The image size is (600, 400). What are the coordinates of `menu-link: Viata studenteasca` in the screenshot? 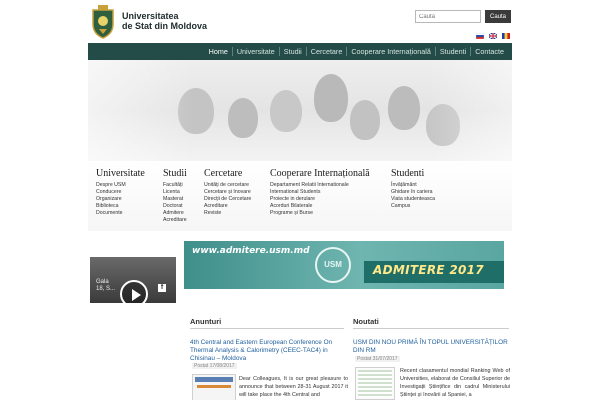 It's located at (413, 199).